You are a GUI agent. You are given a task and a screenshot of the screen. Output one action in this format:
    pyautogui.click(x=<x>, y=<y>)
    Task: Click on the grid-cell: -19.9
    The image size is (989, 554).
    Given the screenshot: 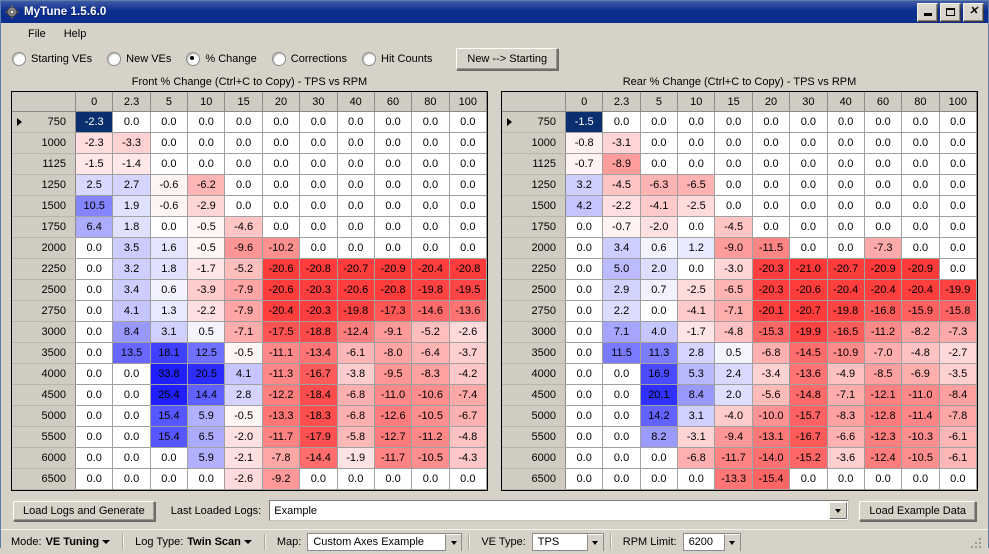 What is the action you would take?
    pyautogui.click(x=808, y=332)
    